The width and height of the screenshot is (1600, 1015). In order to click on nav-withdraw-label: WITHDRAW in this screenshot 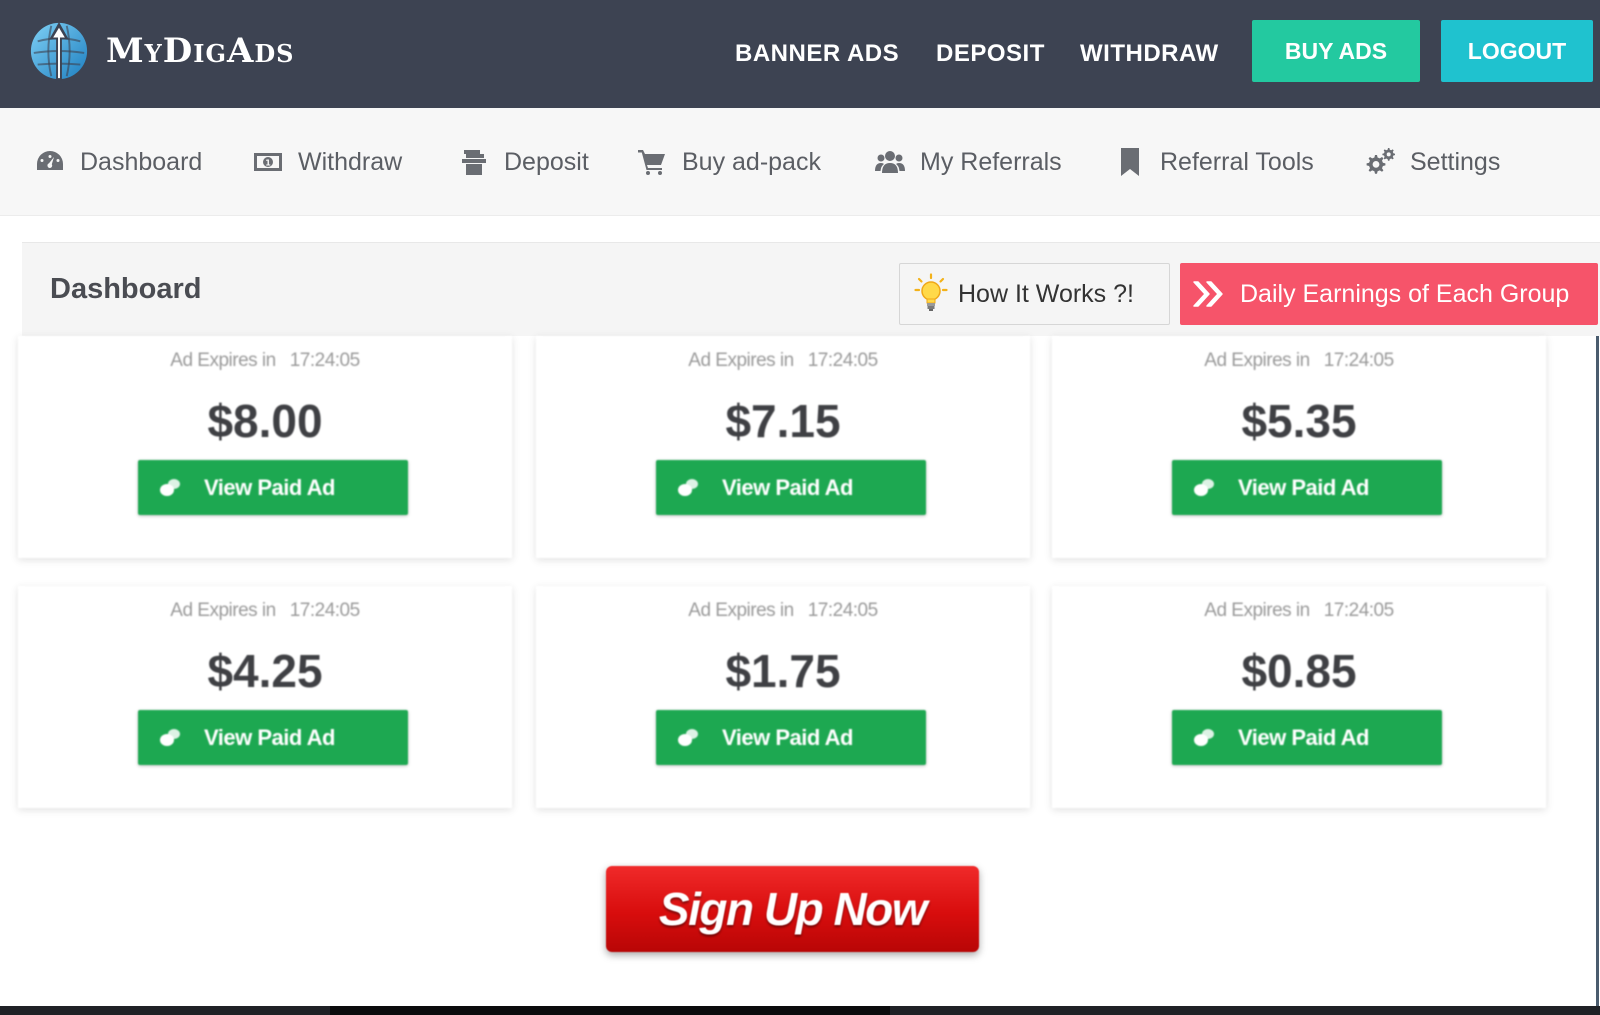, I will do `click(1149, 53)`.